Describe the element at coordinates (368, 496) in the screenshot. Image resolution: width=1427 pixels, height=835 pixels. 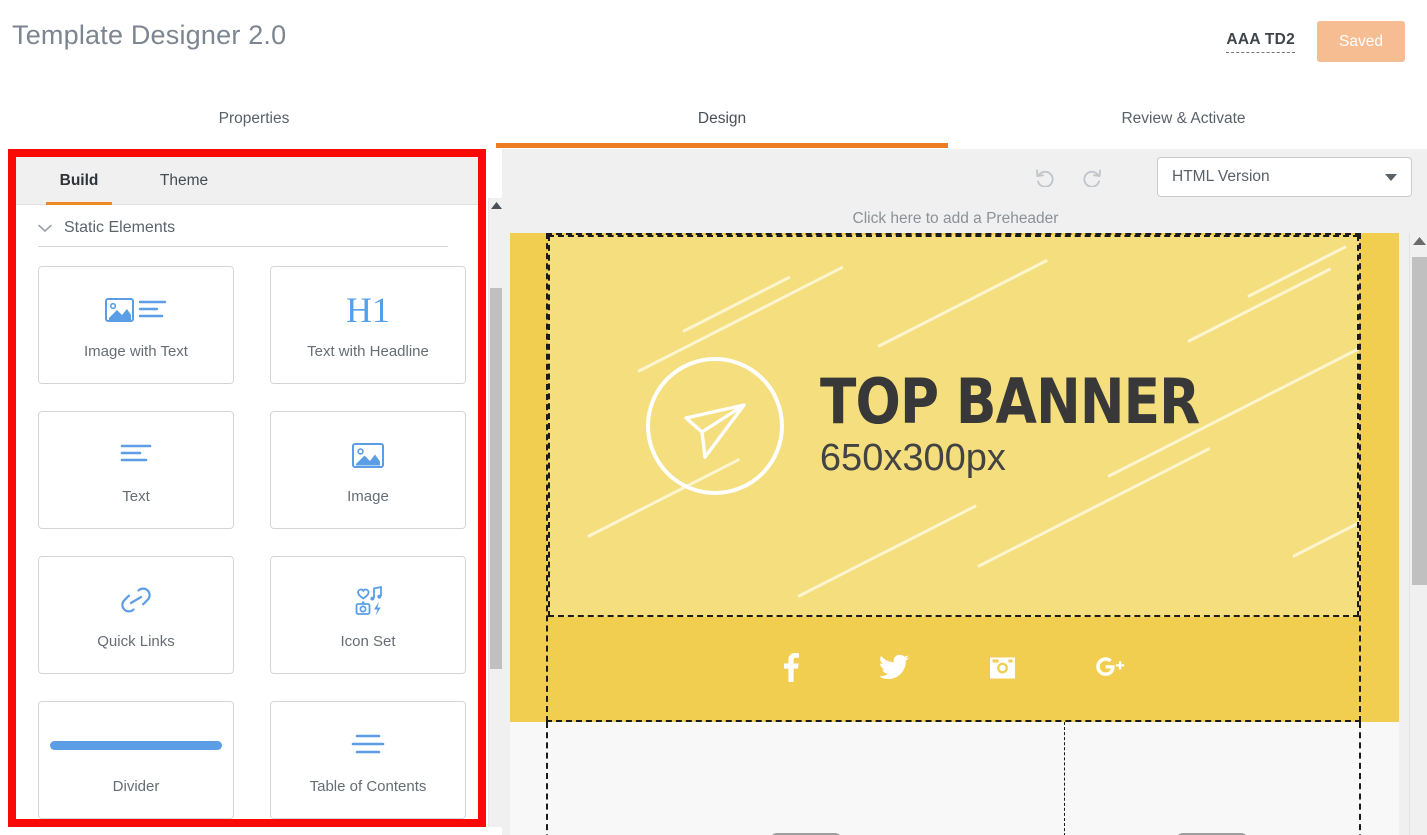
I see `element-card-label: Image` at that location.